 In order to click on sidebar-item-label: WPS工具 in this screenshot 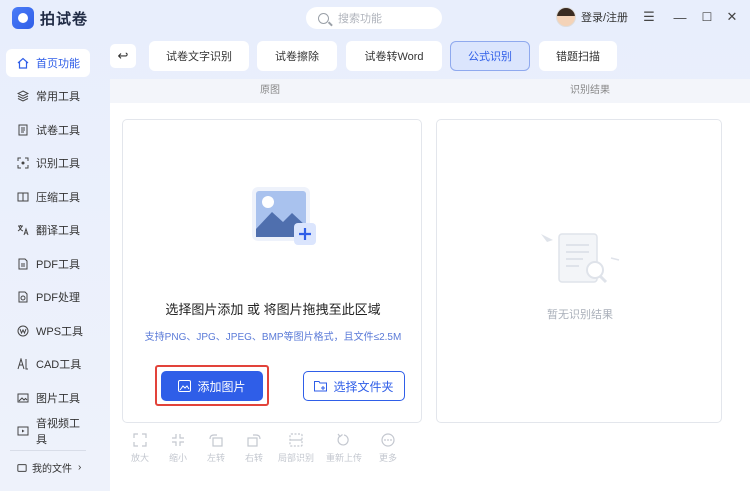, I will do `click(60, 332)`.